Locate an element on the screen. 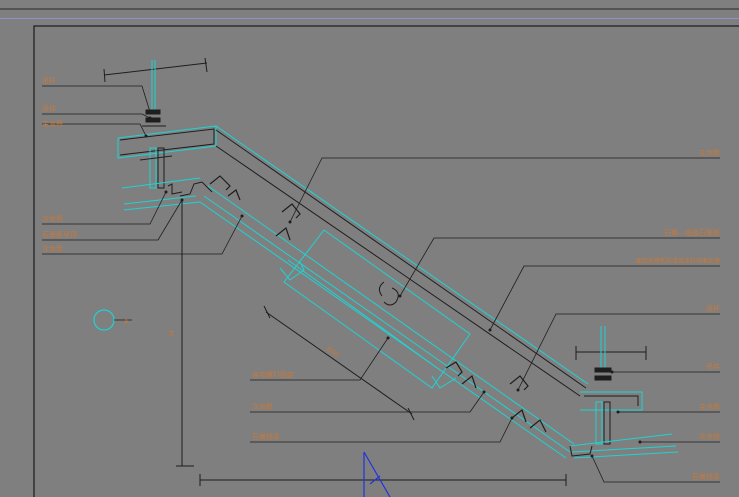  section-arc-mark is located at coordinates (388, 293).